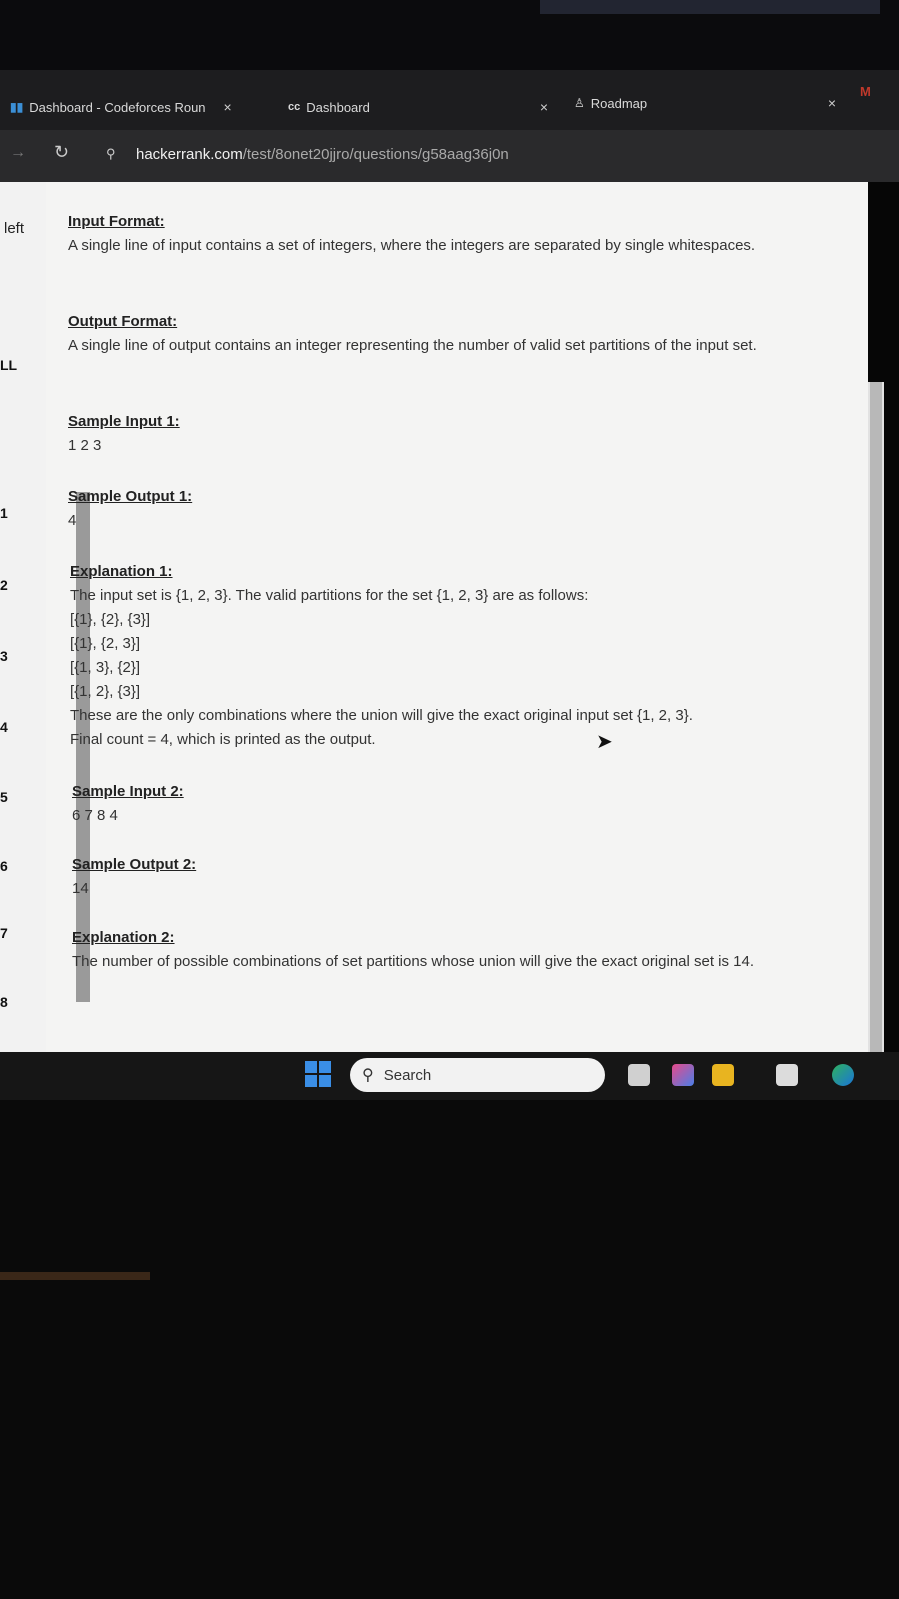  What do you see at coordinates (14, 228) in the screenshot?
I see `sidebar-left-label: left` at bounding box center [14, 228].